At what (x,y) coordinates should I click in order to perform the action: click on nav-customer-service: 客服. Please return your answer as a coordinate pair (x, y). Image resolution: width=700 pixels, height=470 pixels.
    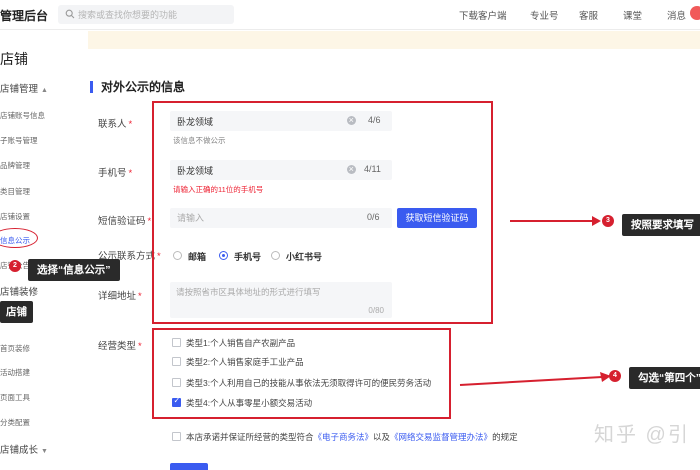
    Looking at the image, I should click on (588, 15).